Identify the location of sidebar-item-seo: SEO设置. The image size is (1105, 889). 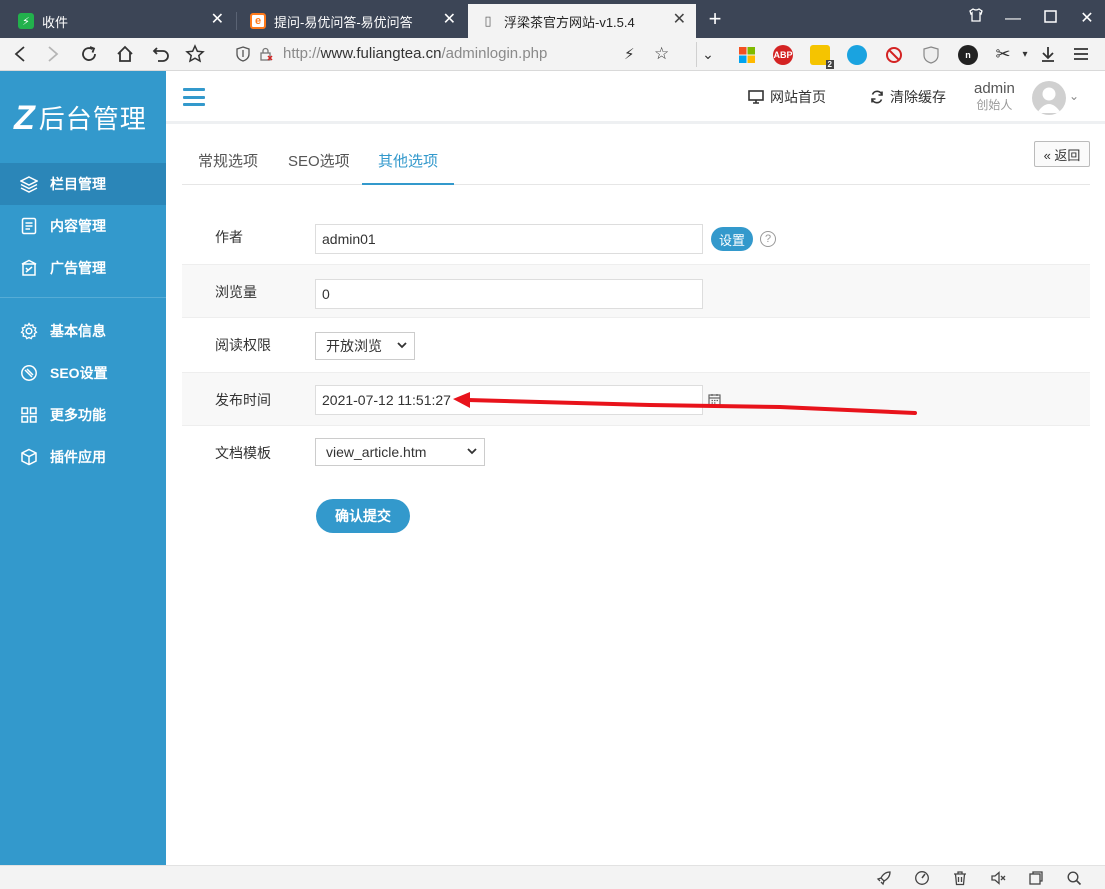
(83, 373).